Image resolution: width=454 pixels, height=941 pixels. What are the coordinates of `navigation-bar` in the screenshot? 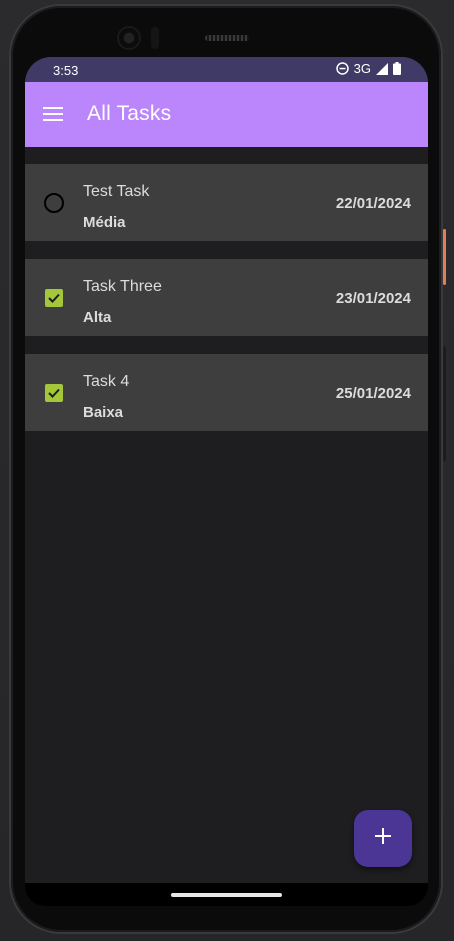 It's located at (226, 894).